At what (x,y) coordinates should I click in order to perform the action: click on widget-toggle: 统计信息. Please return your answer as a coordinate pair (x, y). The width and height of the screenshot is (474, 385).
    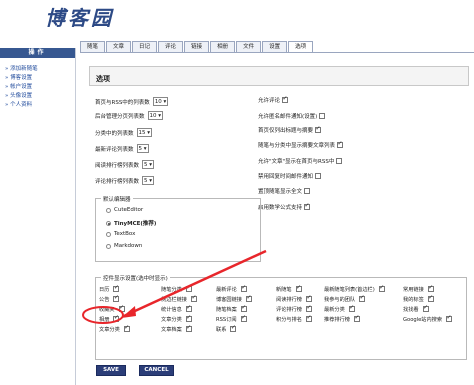
    Looking at the image, I should click on (188, 308).